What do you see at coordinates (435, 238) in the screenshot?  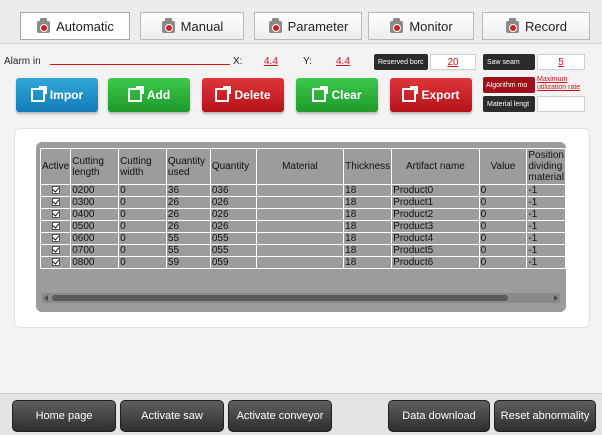 I see `artifact-name-cell: Product4` at bounding box center [435, 238].